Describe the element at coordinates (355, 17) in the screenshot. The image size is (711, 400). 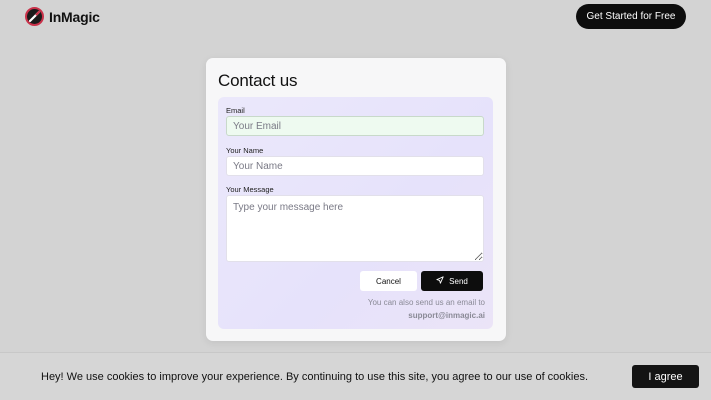
I see `top-bar: InMagic Get Started for Free` at that location.